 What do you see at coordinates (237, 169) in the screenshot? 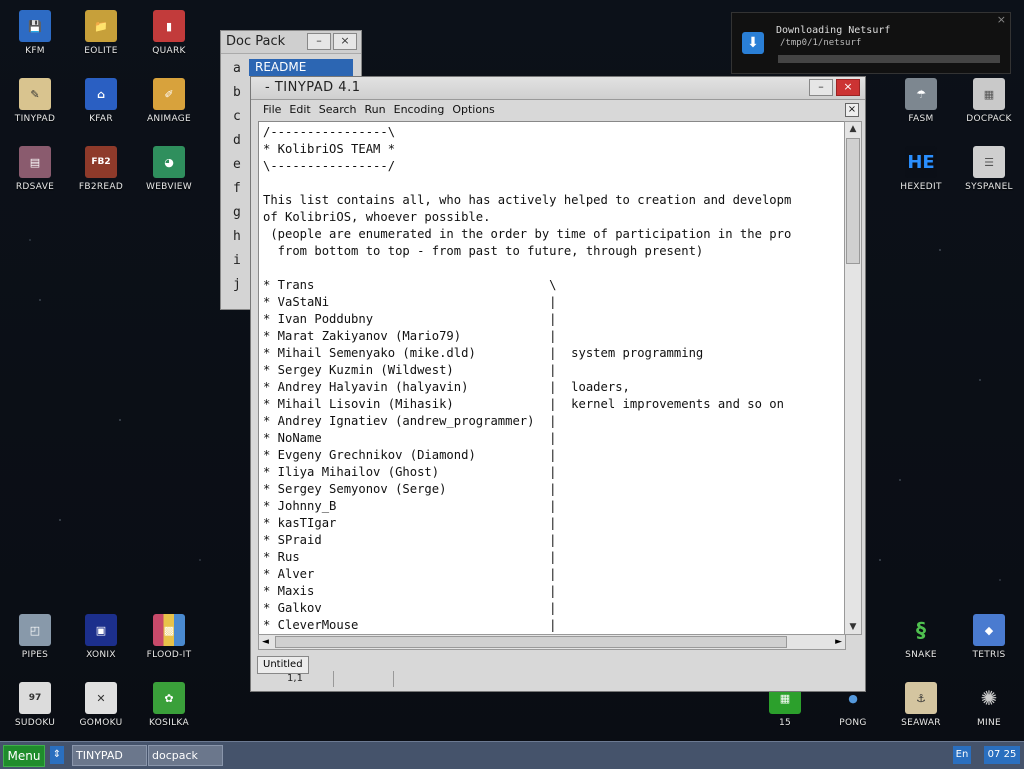
I see `docpack-letter: e` at bounding box center [237, 169].